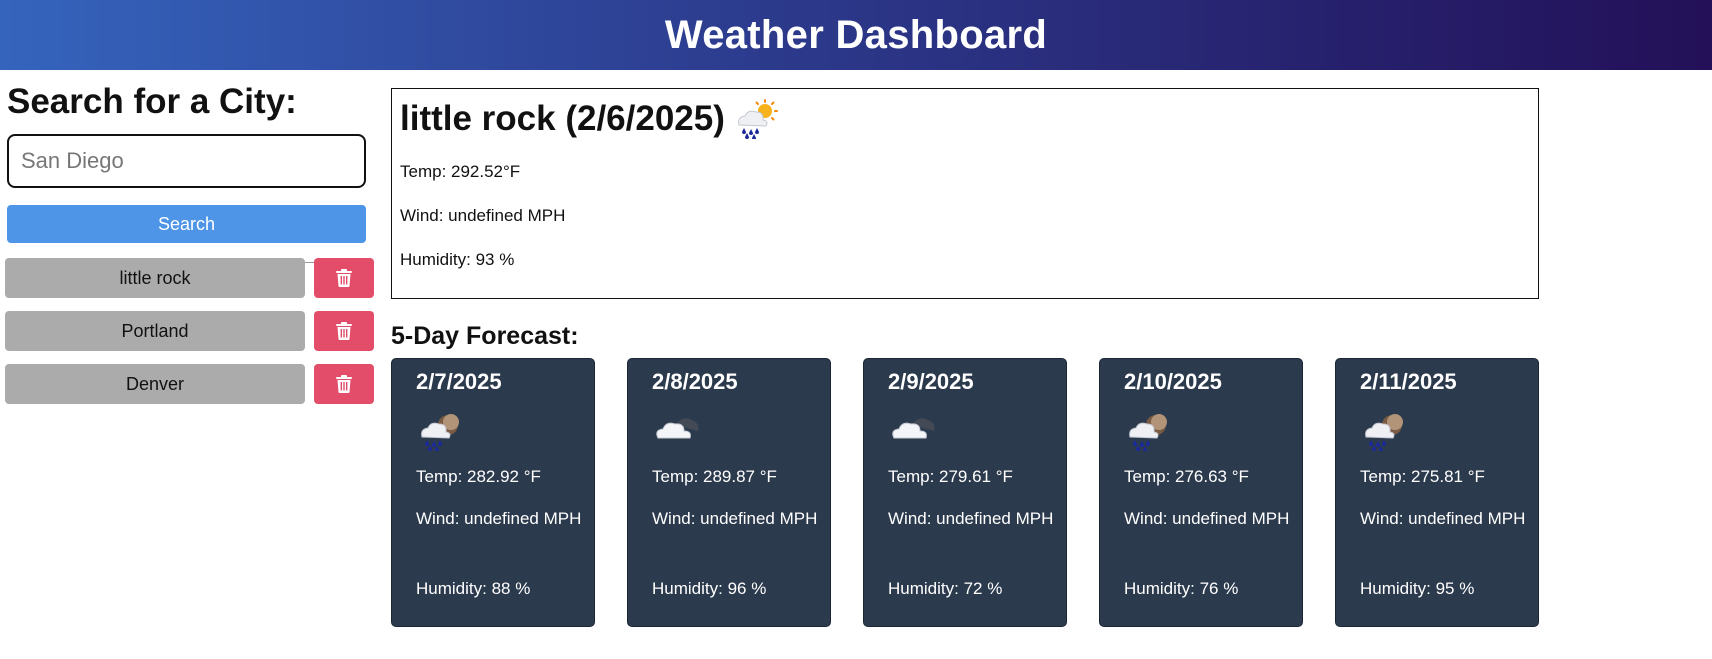  What do you see at coordinates (457, 259) in the screenshot?
I see `current-humidity: Humidity: 93 %` at bounding box center [457, 259].